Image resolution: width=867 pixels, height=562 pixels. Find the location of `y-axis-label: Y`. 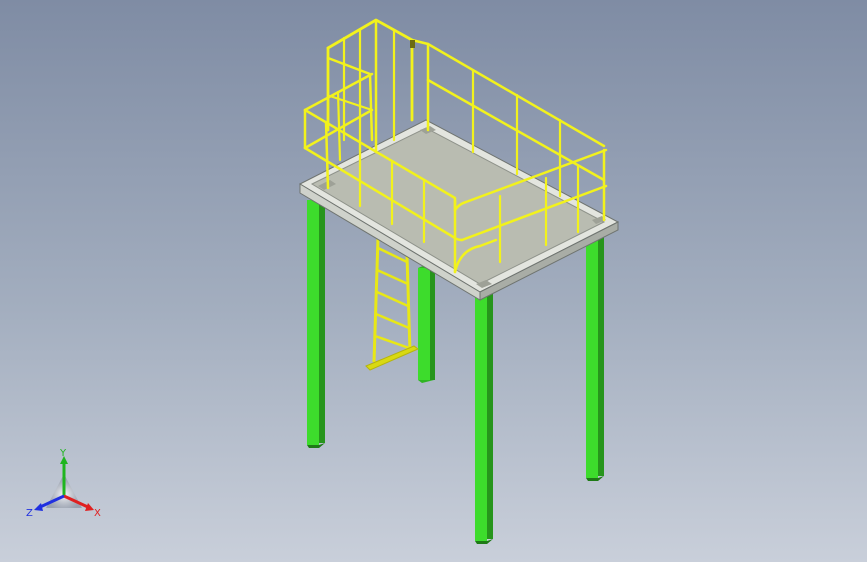

y-axis-label: Y is located at coordinates (63, 453).